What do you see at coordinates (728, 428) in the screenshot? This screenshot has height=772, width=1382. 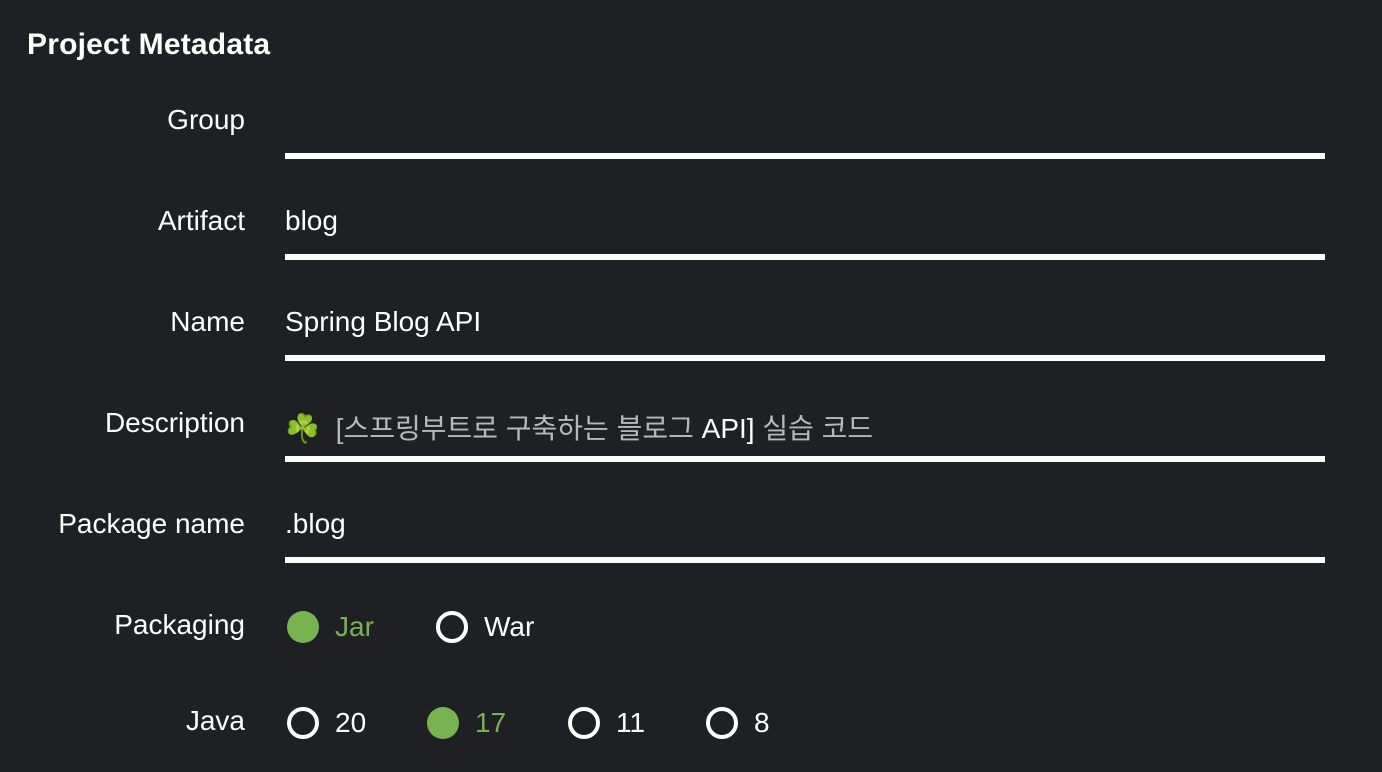 I see `description-text-strong: API]` at bounding box center [728, 428].